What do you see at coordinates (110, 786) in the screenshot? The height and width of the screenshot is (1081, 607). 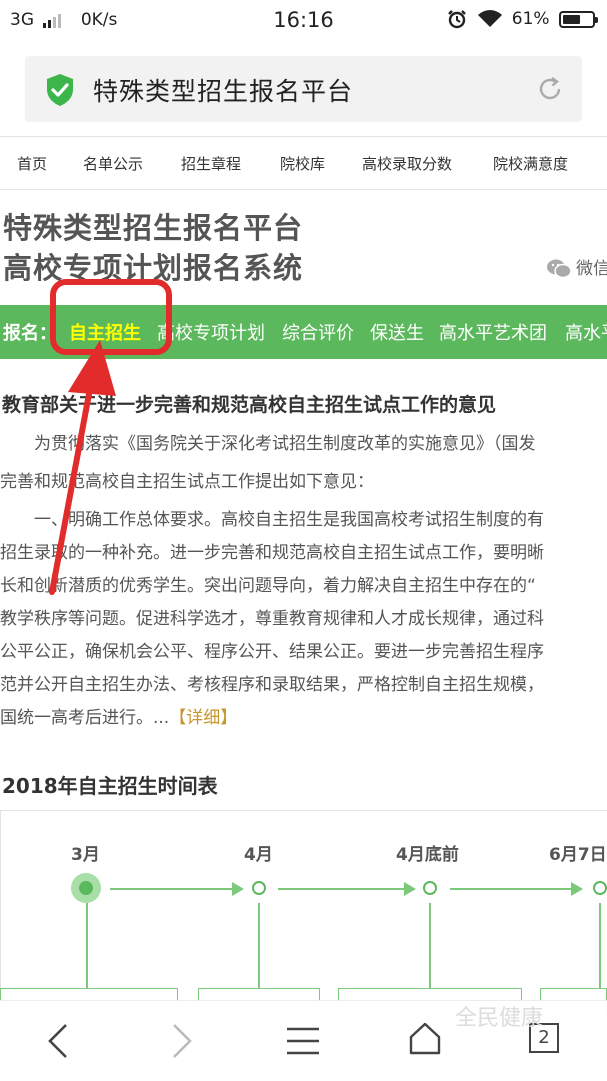 I see `schedule-title: 2018年自主招生时间表` at bounding box center [110, 786].